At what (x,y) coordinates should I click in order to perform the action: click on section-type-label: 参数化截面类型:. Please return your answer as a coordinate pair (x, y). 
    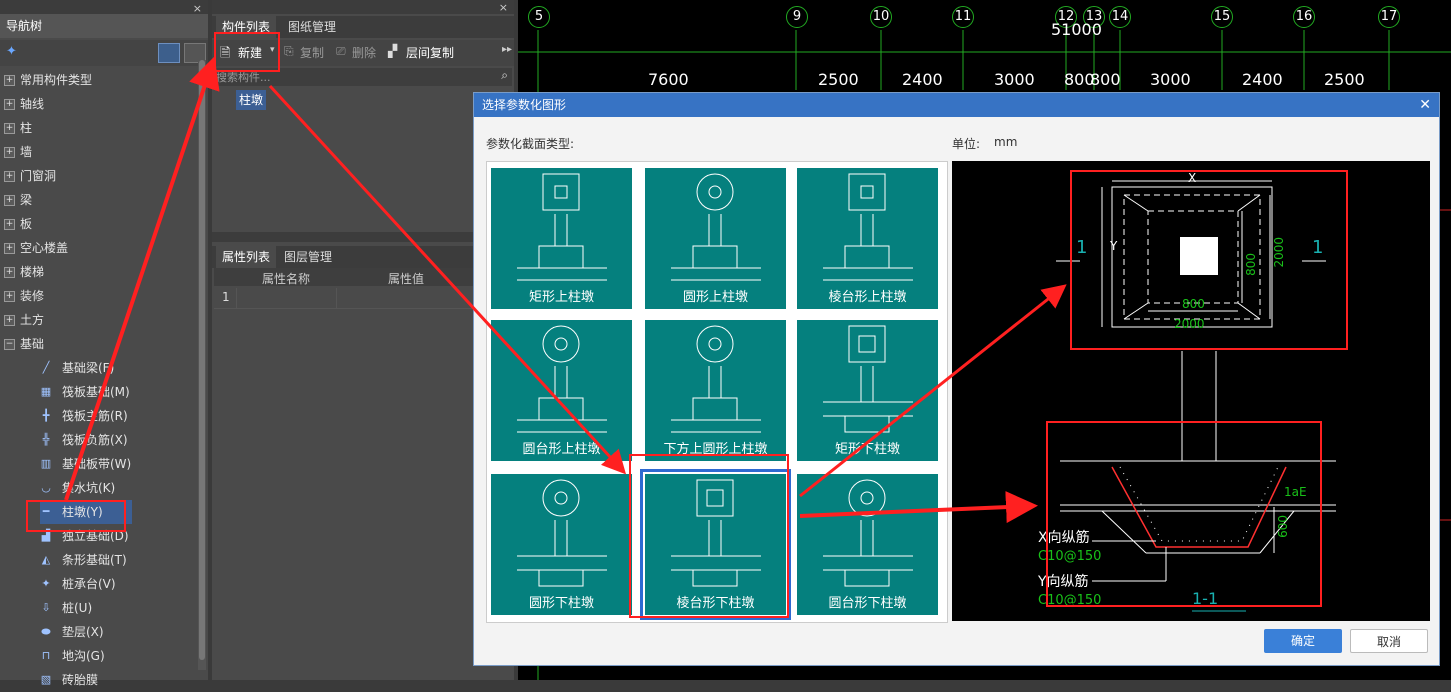
    Looking at the image, I should click on (530, 144).